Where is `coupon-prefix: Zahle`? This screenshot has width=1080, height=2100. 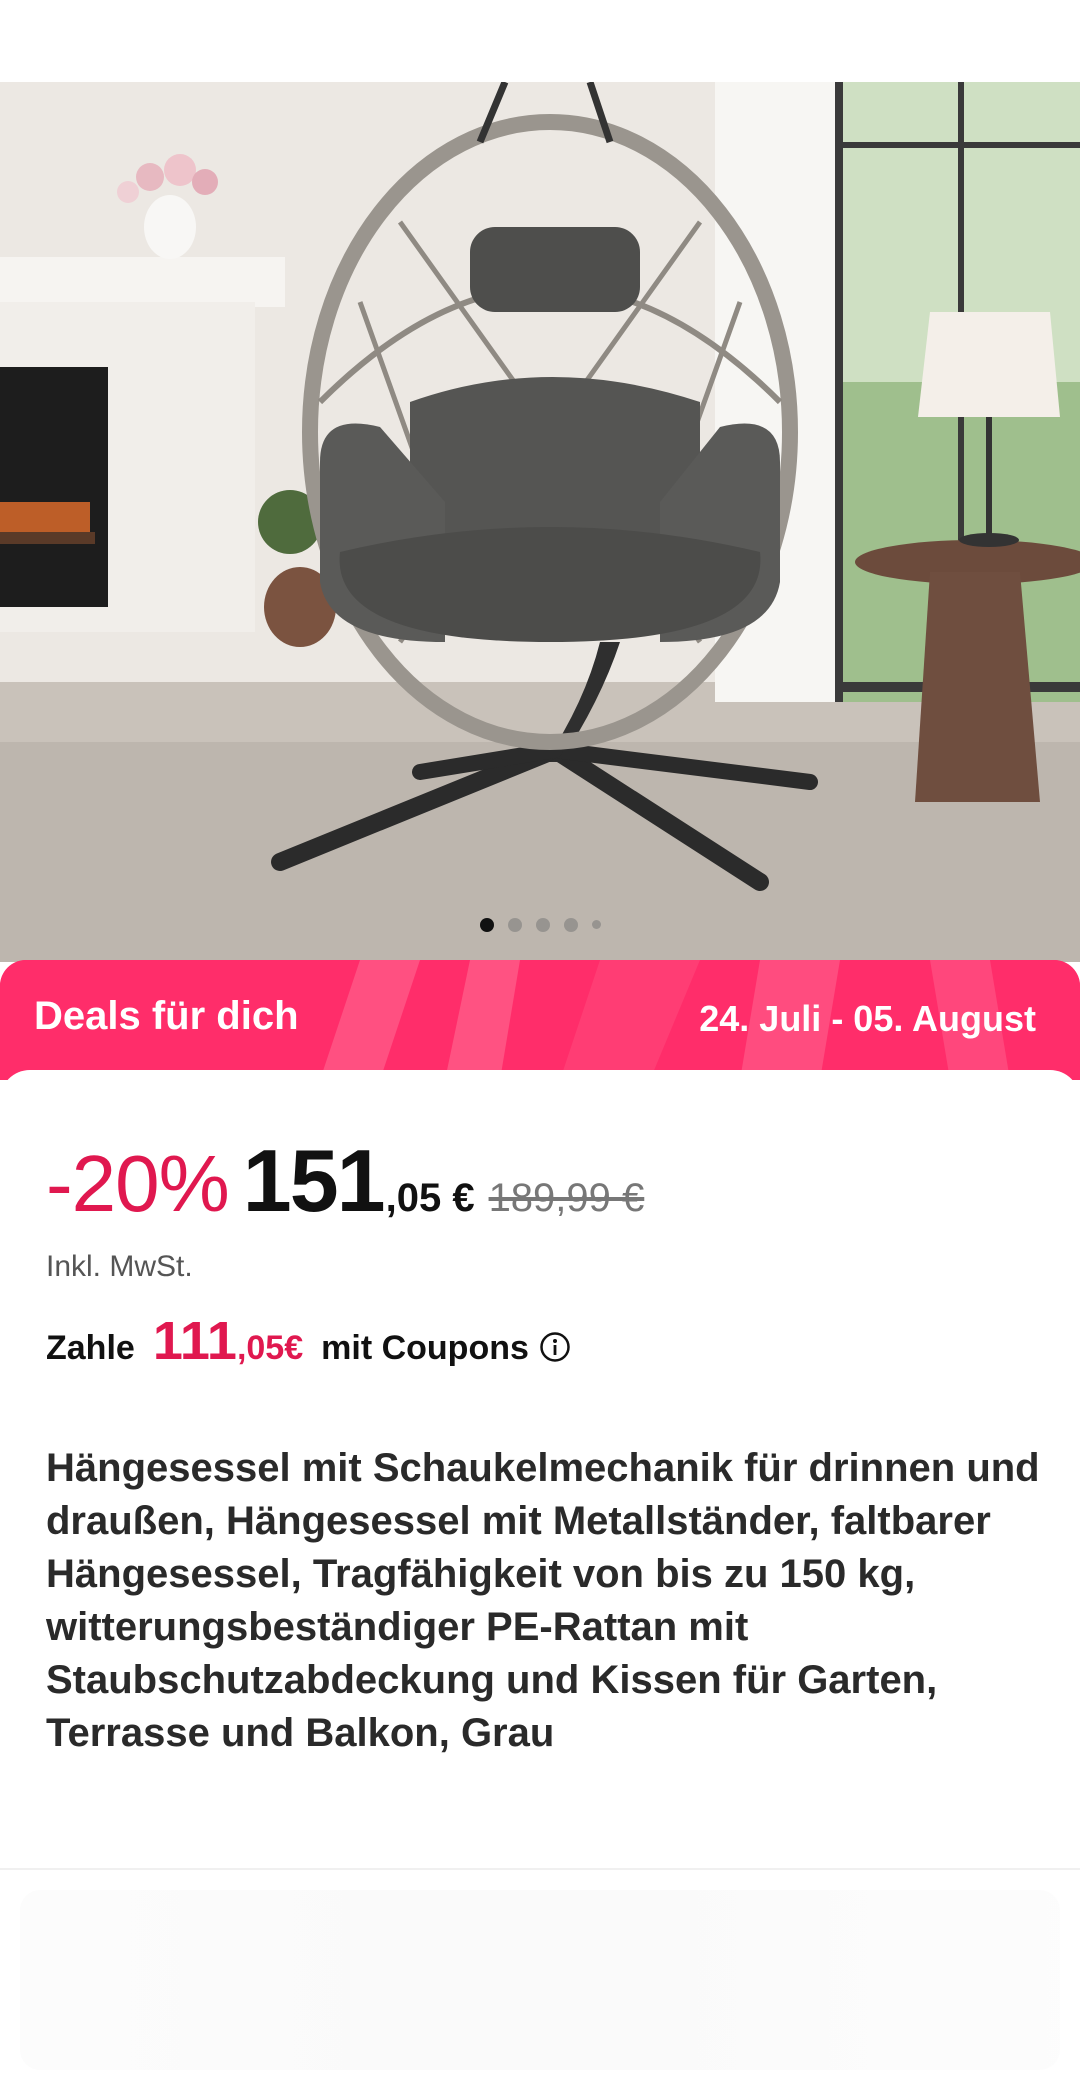
coupon-prefix: Zahle is located at coordinates (90, 1348).